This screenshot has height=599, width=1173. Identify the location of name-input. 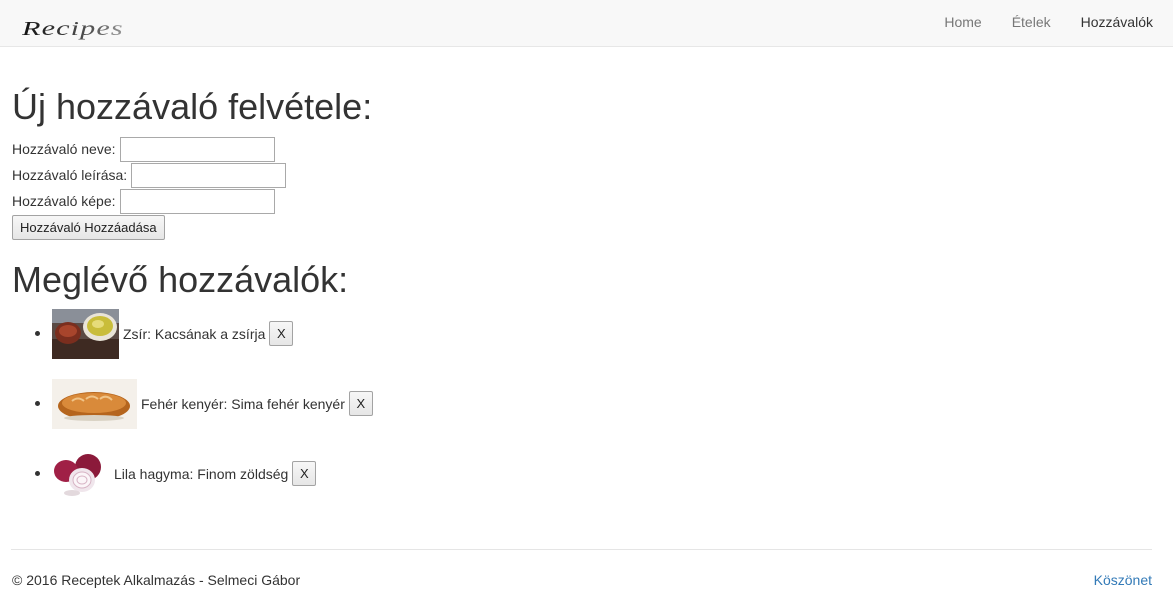
(197, 149).